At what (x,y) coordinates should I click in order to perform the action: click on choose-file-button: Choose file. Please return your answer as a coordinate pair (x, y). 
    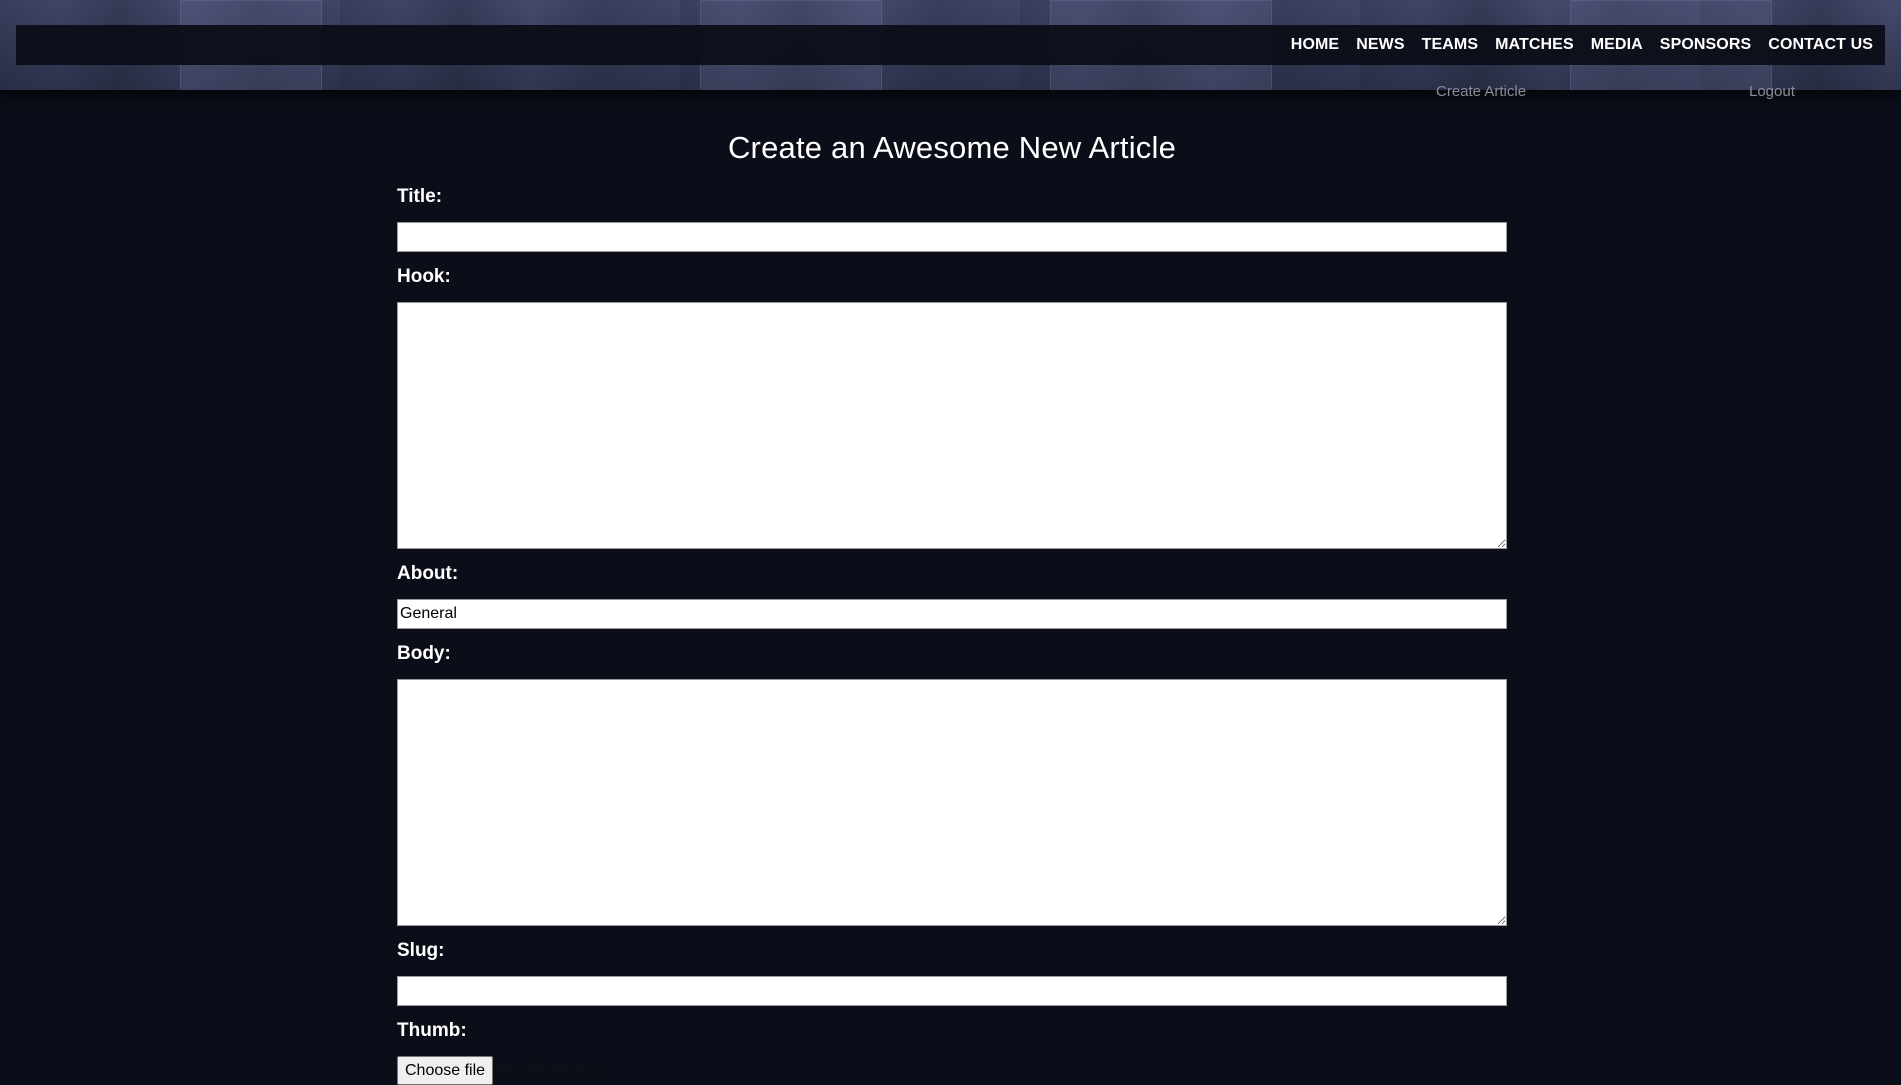
    Looking at the image, I should click on (445, 1070).